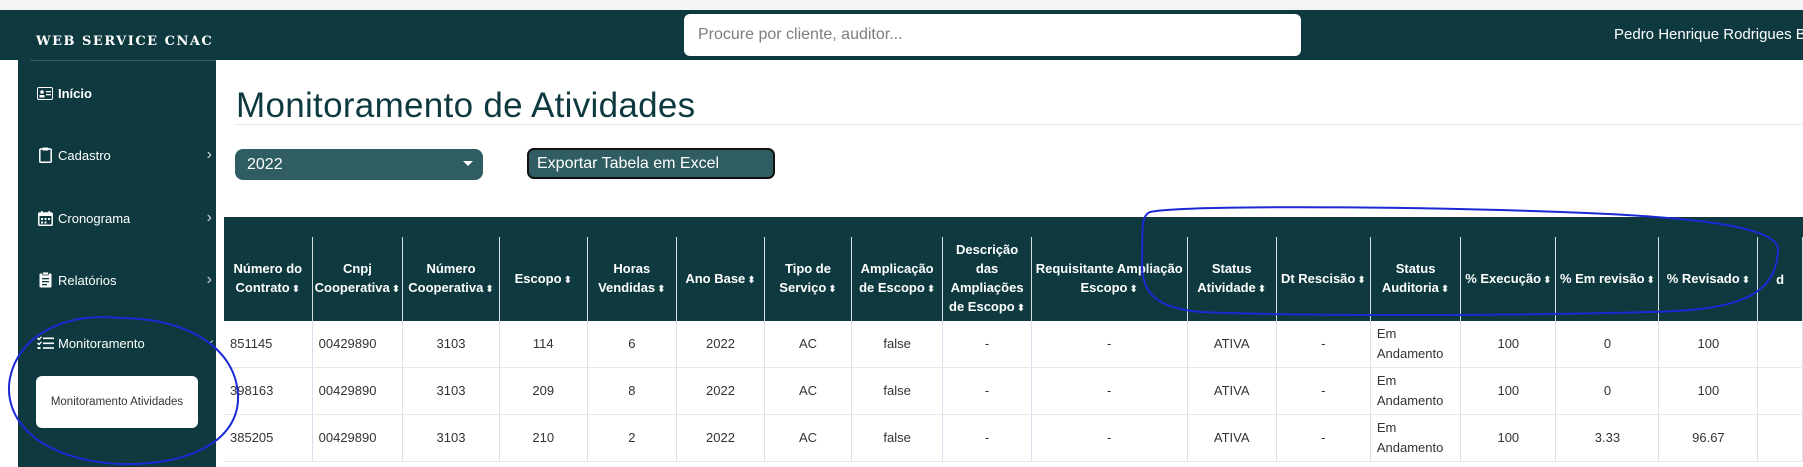 This screenshot has width=1803, height=467. What do you see at coordinates (268, 344) in the screenshot?
I see `cell-numero-contrato: 851145` at bounding box center [268, 344].